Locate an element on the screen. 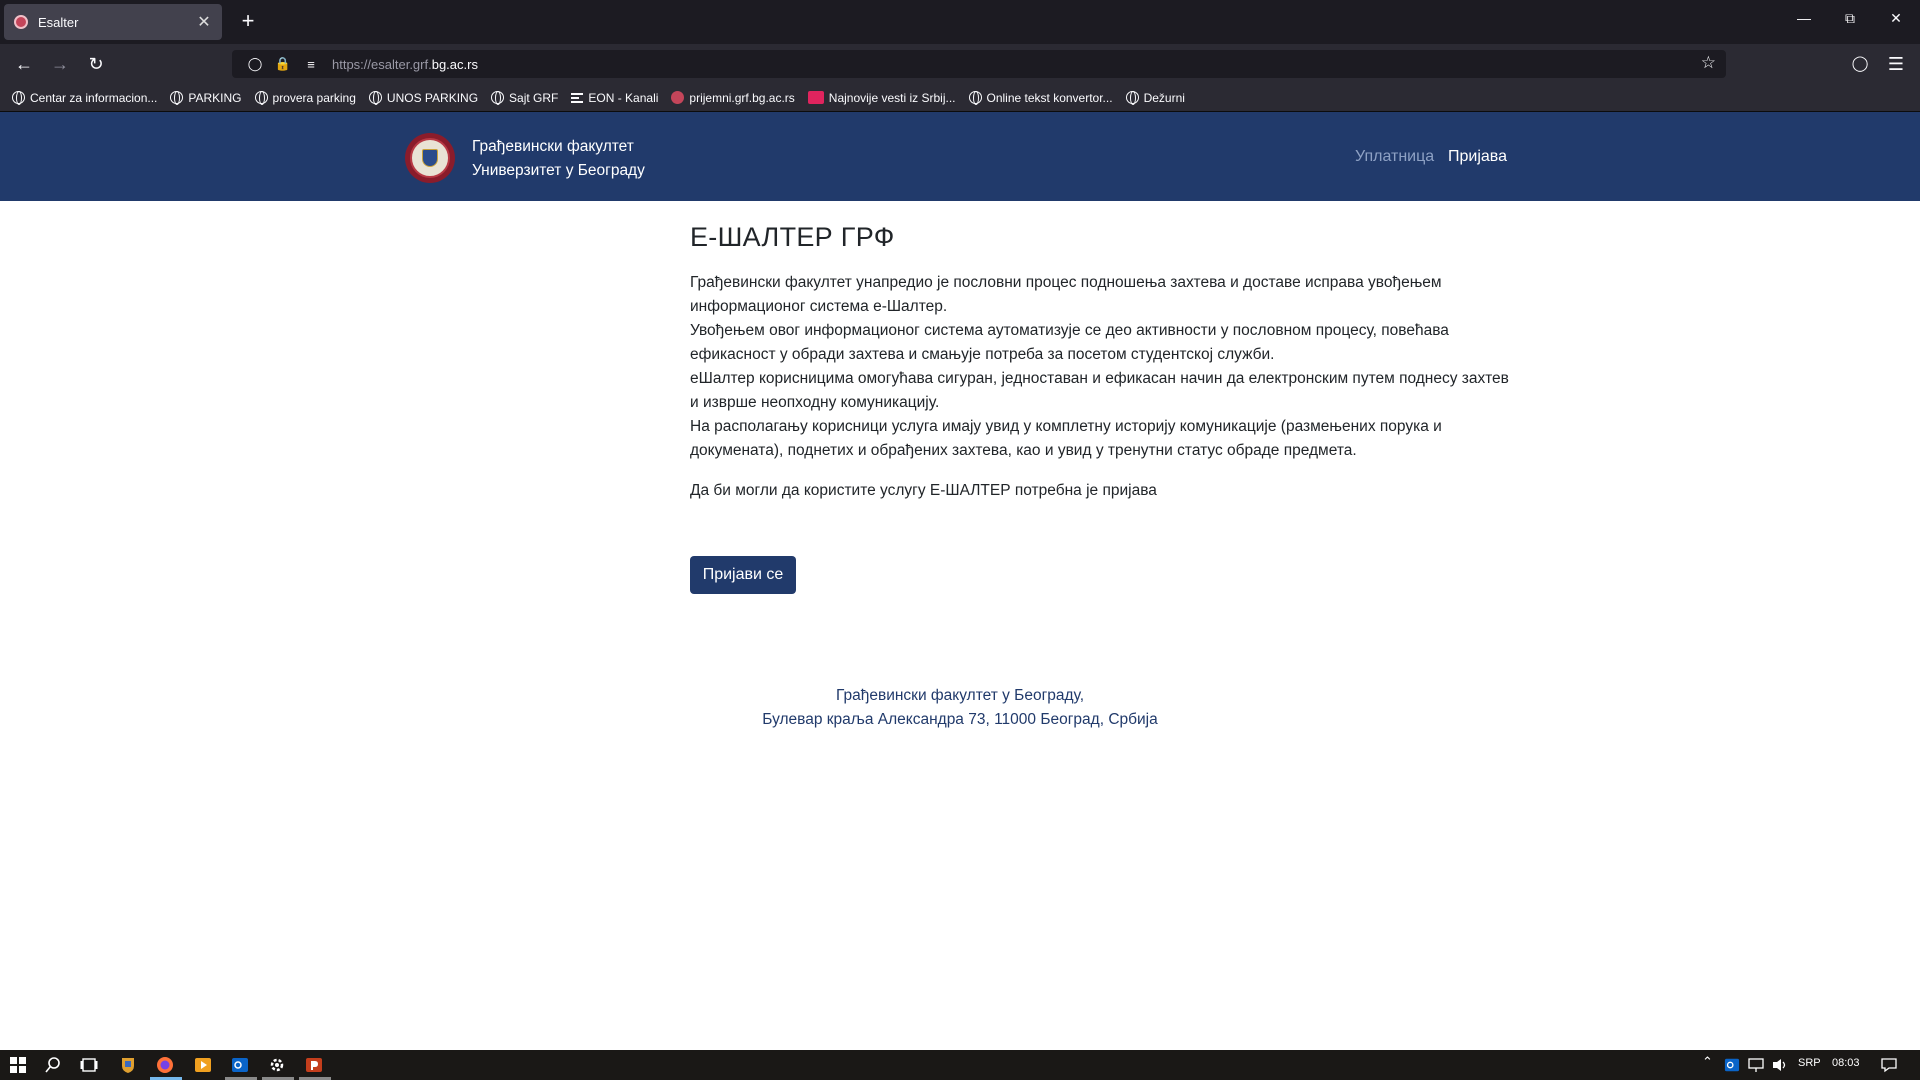 Image resolution: width=1920 pixels, height=1080 pixels. restore-icon: ⧉ is located at coordinates (1850, 18).